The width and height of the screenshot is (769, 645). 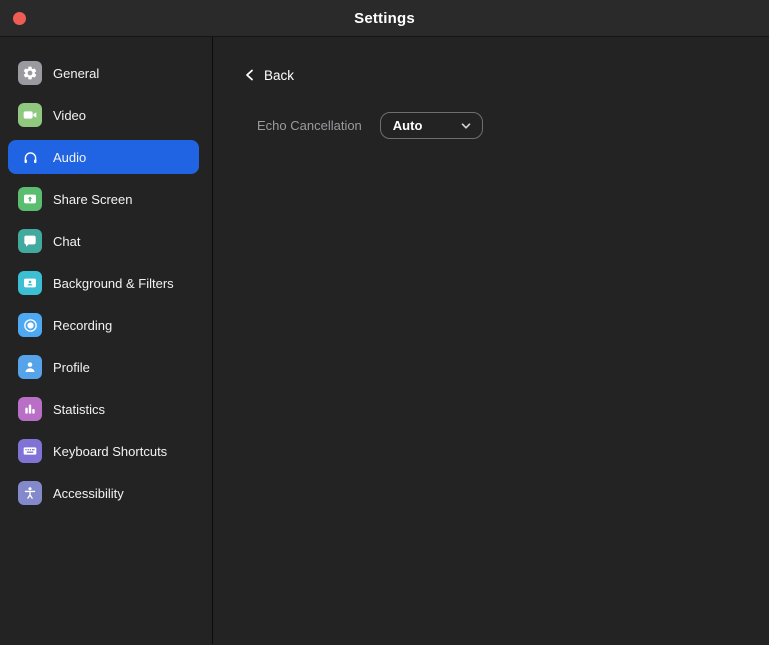 I want to click on sidebar-item-label: General, so click(x=76, y=73).